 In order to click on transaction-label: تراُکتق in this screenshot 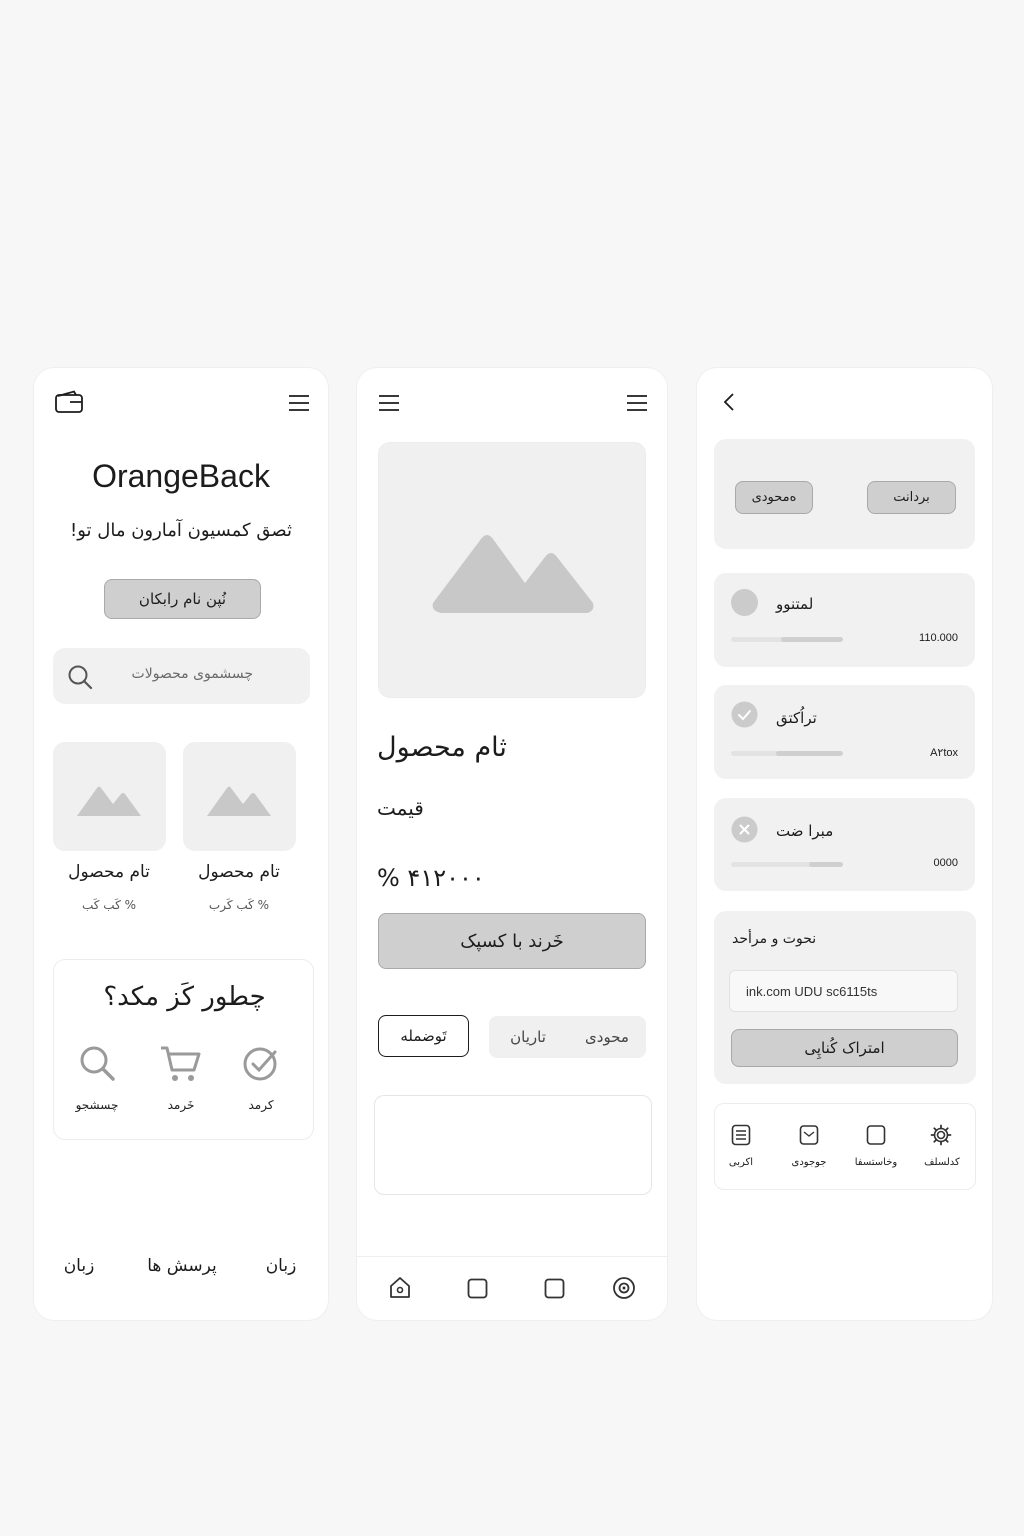, I will do `click(796, 718)`.